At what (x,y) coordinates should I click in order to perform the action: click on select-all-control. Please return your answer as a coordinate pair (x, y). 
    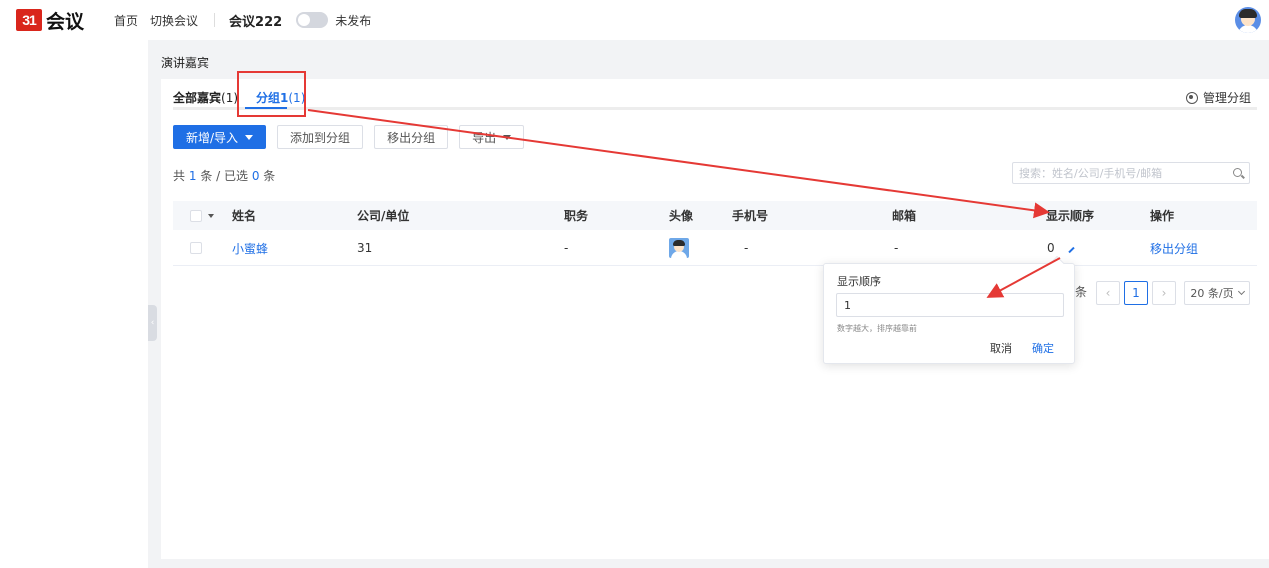
    Looking at the image, I should click on (202, 215).